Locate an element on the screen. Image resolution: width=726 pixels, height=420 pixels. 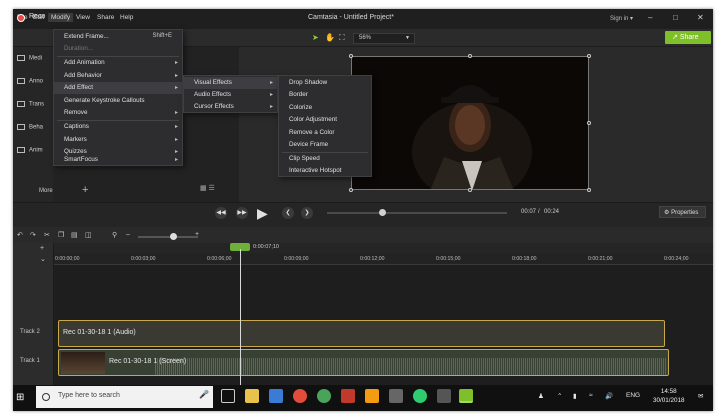
menu-item-clip-speed: Clip Speed is located at coordinates (325, 159).